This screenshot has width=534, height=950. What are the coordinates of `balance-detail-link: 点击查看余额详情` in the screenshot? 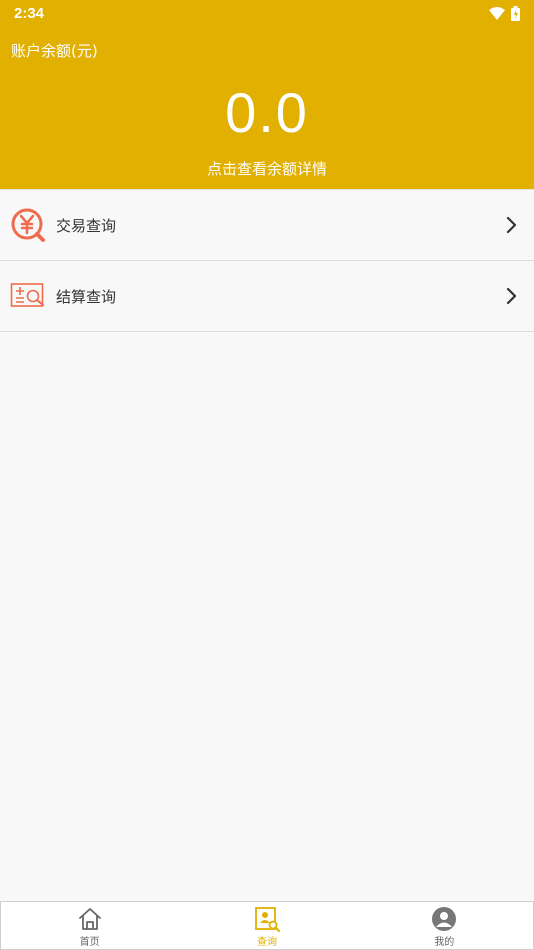 It's located at (267, 168).